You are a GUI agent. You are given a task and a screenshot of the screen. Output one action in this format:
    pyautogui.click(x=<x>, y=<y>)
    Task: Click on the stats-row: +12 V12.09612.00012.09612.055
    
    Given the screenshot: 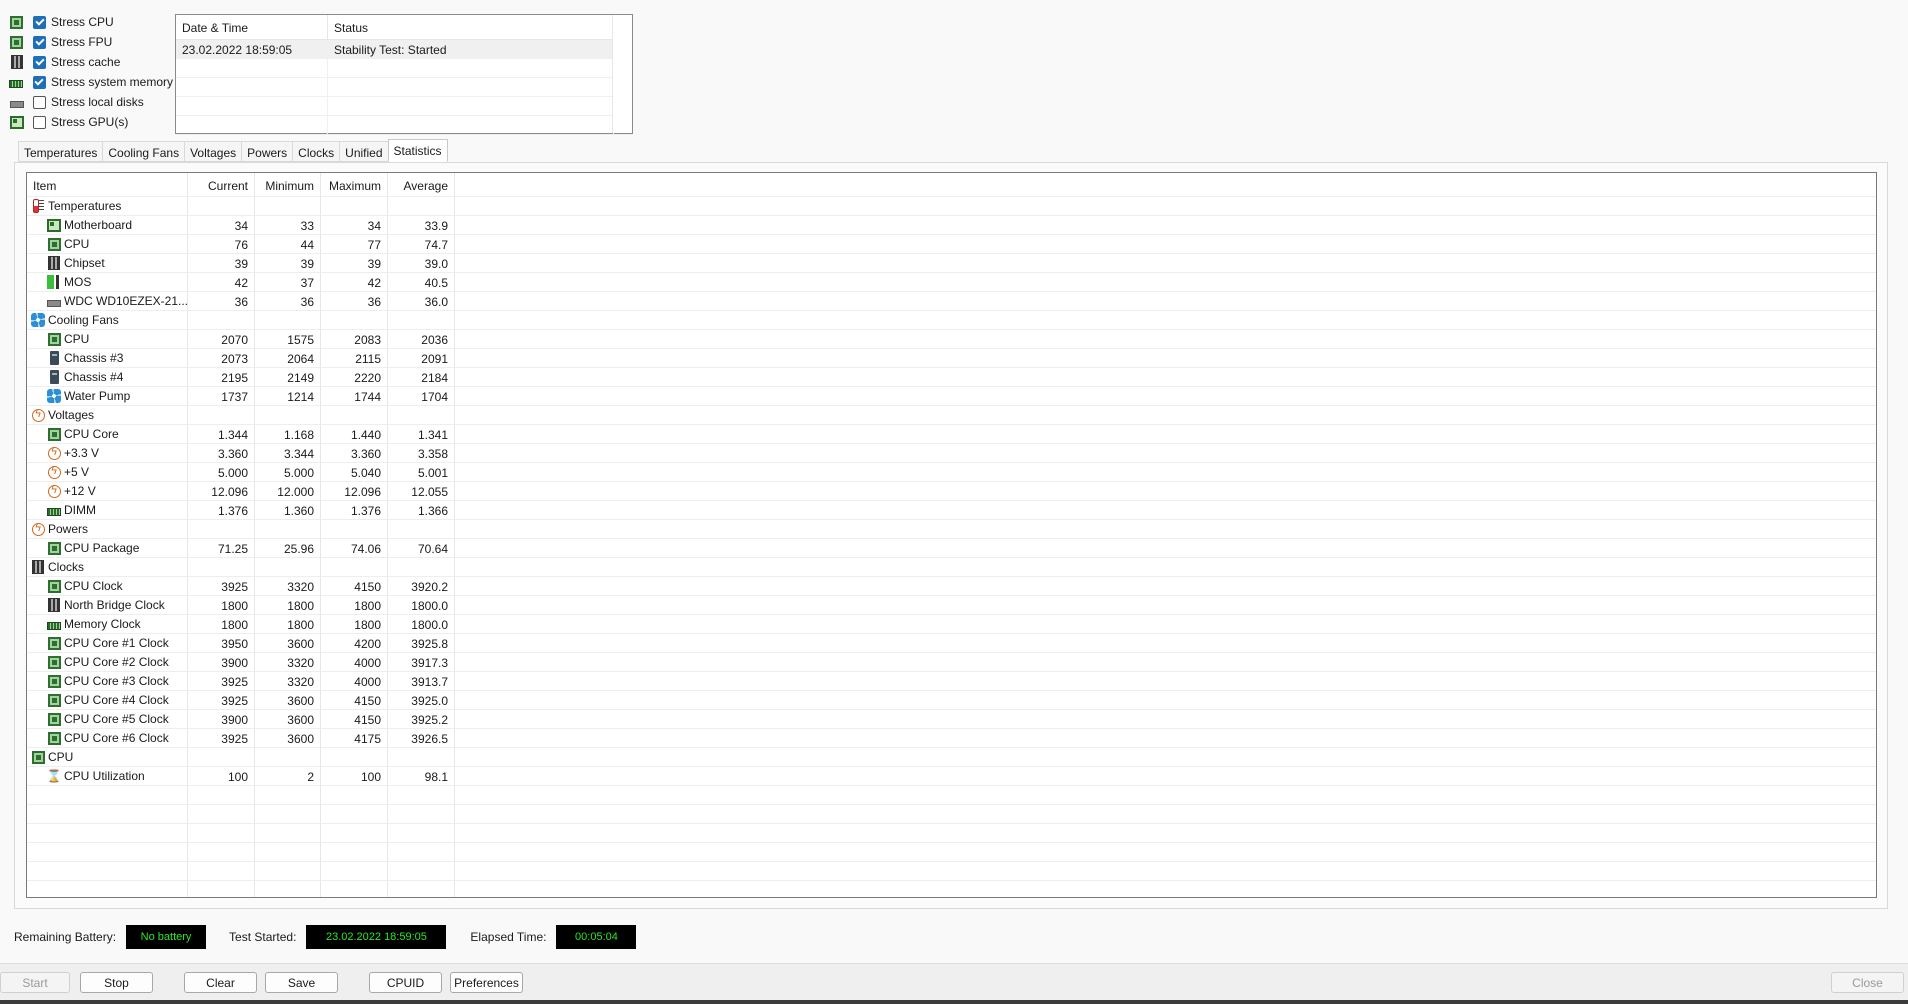 What is the action you would take?
    pyautogui.click(x=951, y=491)
    